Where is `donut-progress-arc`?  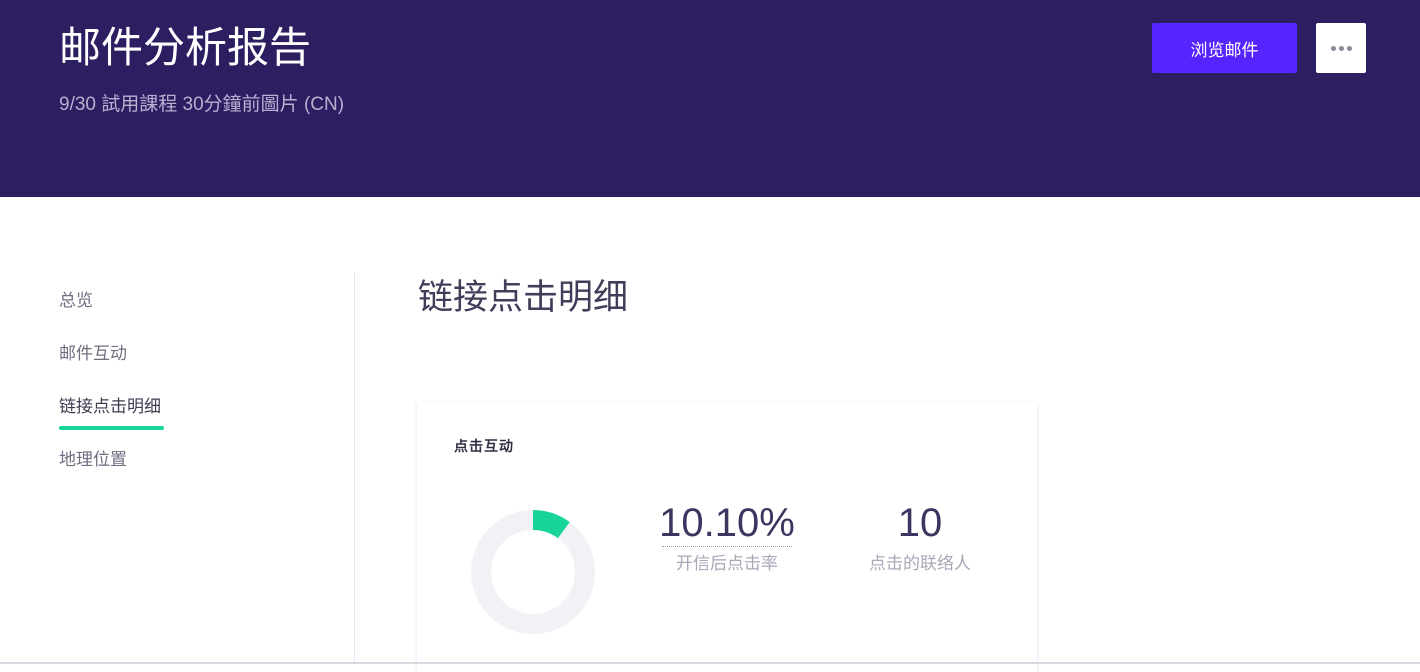
donut-progress-arc is located at coordinates (551, 524).